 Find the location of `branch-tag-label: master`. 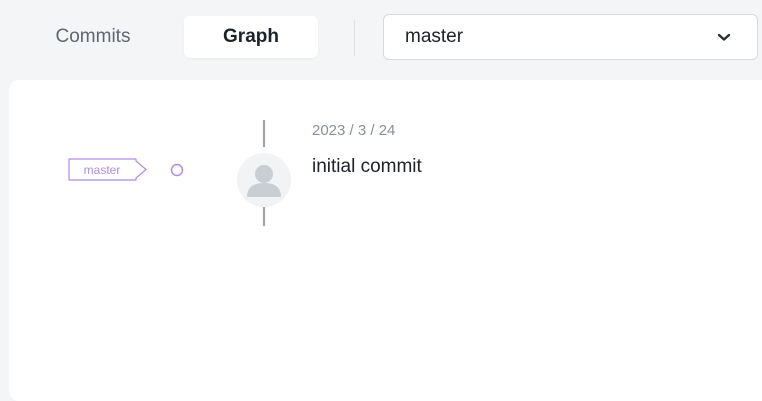

branch-tag-label: master is located at coordinates (102, 170).